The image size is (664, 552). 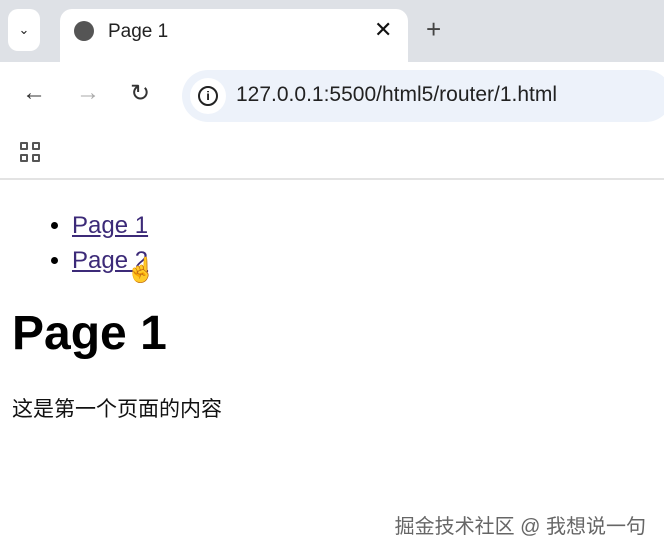 What do you see at coordinates (383, 30) in the screenshot?
I see `close-icon: ✕` at bounding box center [383, 30].